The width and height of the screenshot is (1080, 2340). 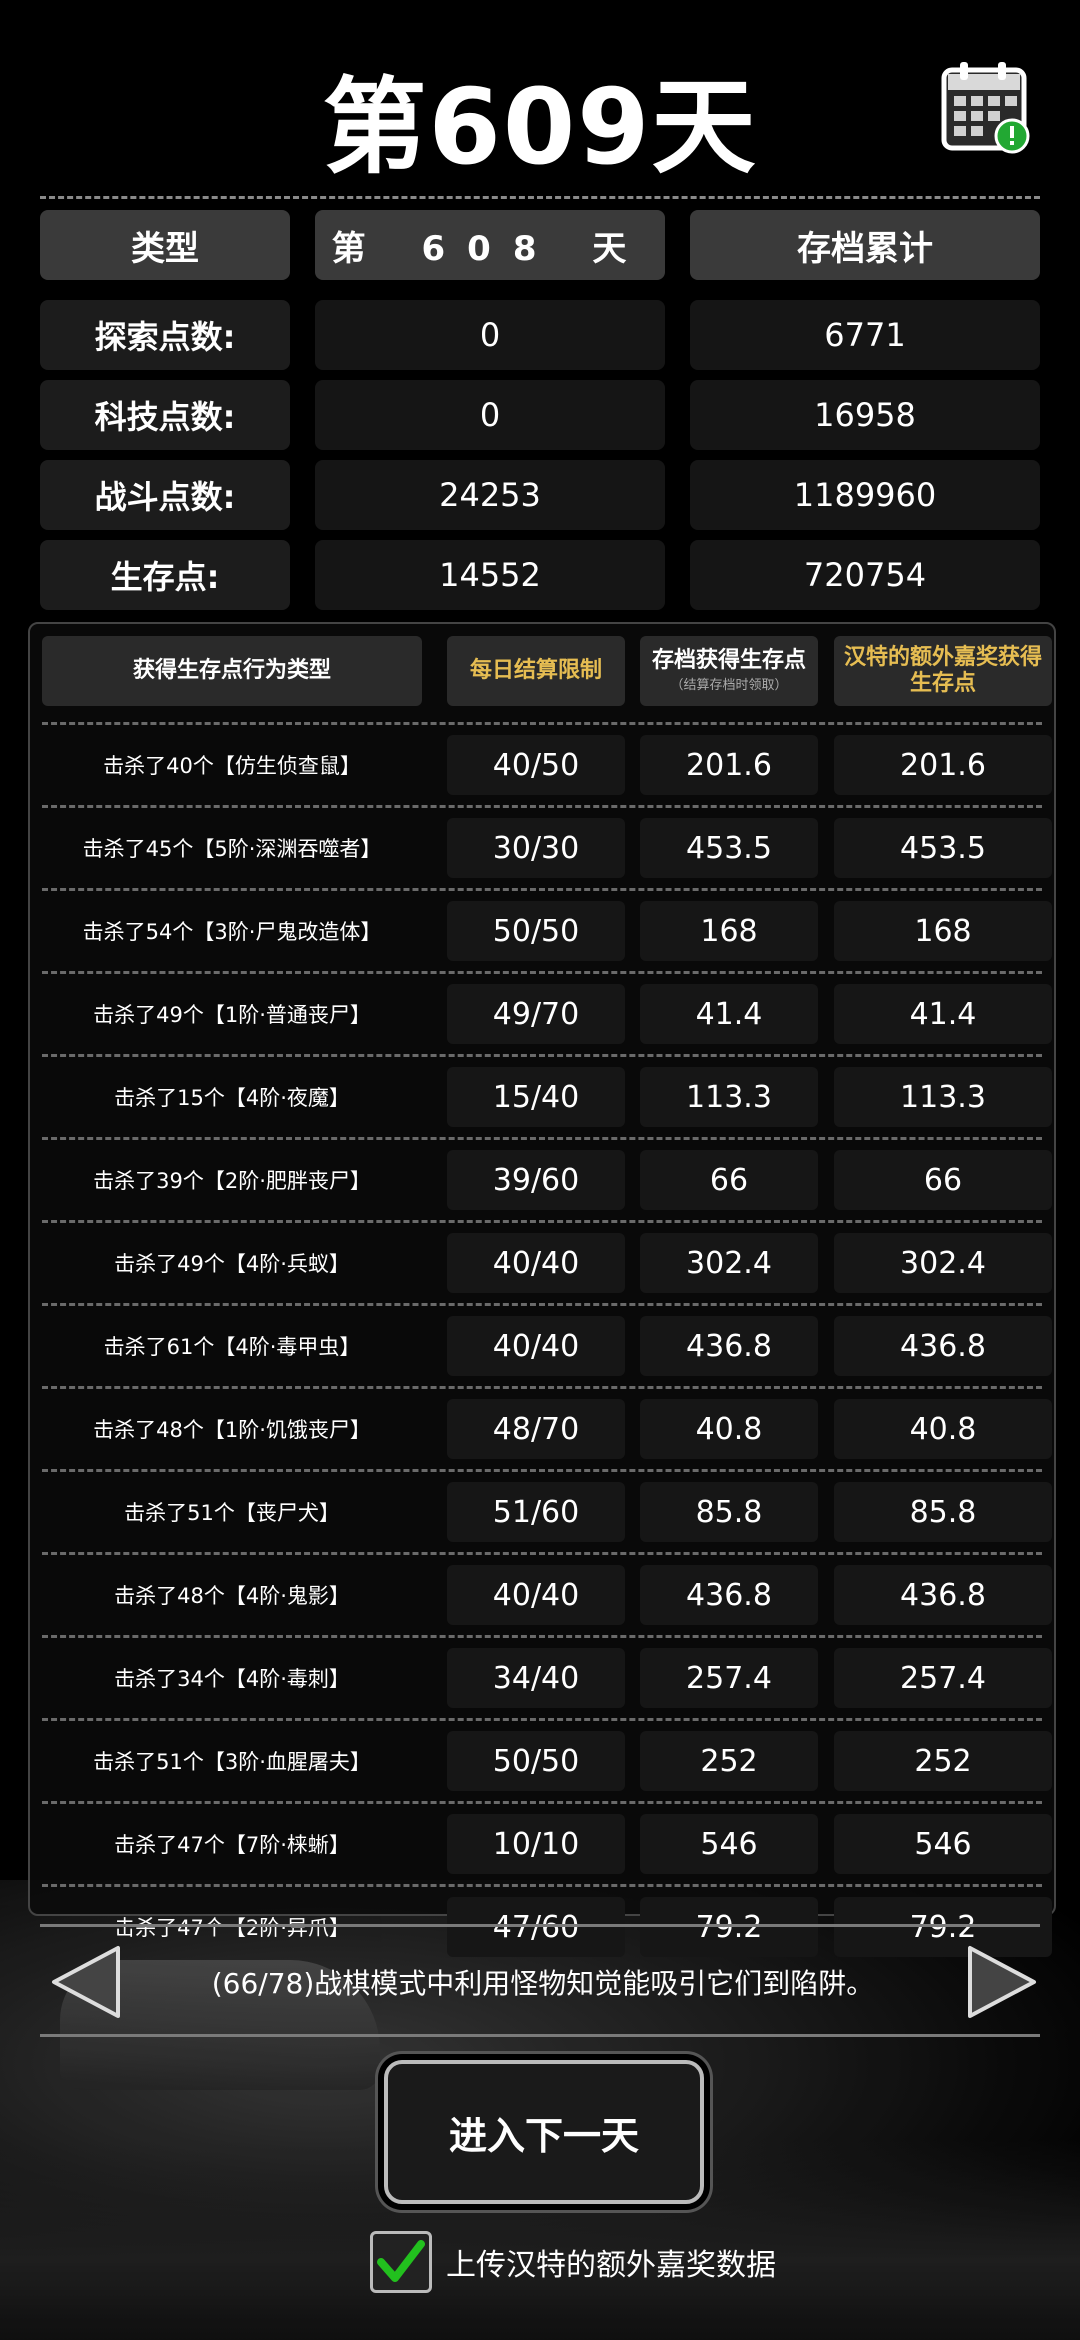 What do you see at coordinates (232, 671) in the screenshot?
I see `column-header-type: 获得生存点行为类型` at bounding box center [232, 671].